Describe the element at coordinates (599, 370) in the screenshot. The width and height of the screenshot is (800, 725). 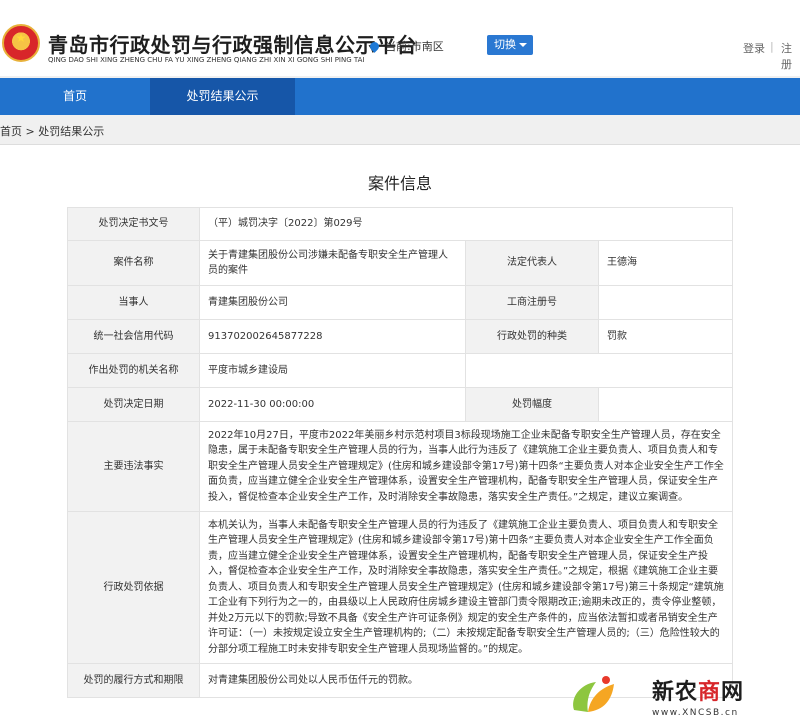
I see `empty-cell` at that location.